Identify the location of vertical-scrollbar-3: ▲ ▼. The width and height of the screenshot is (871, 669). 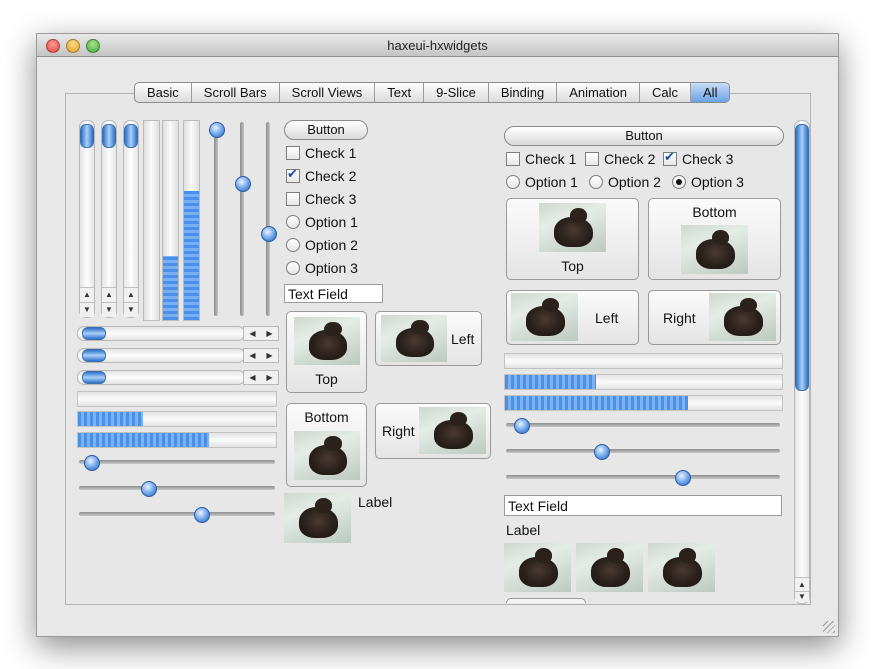
(131, 219).